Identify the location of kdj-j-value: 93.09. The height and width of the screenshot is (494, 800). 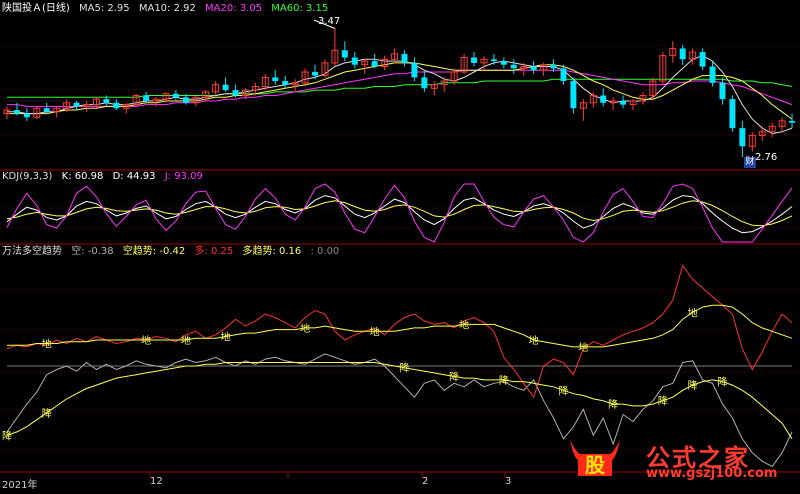
(188, 176).